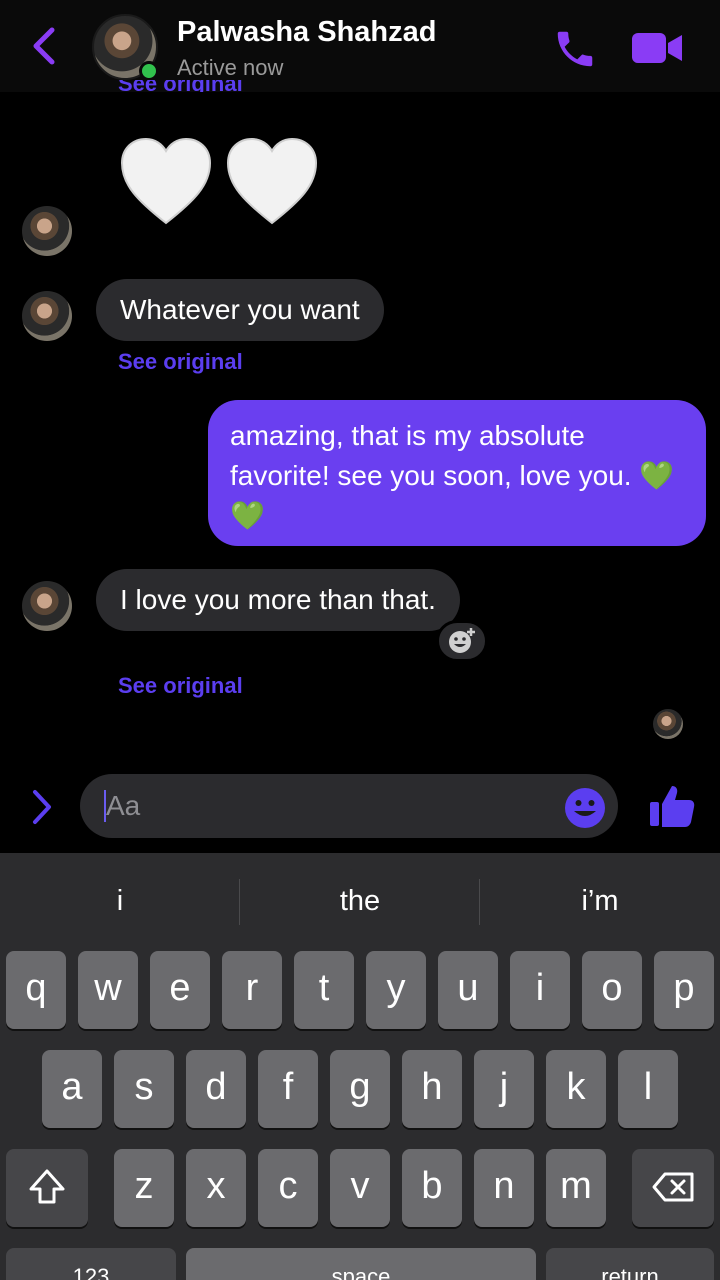  I want to click on phone-icon, so click(575, 49).